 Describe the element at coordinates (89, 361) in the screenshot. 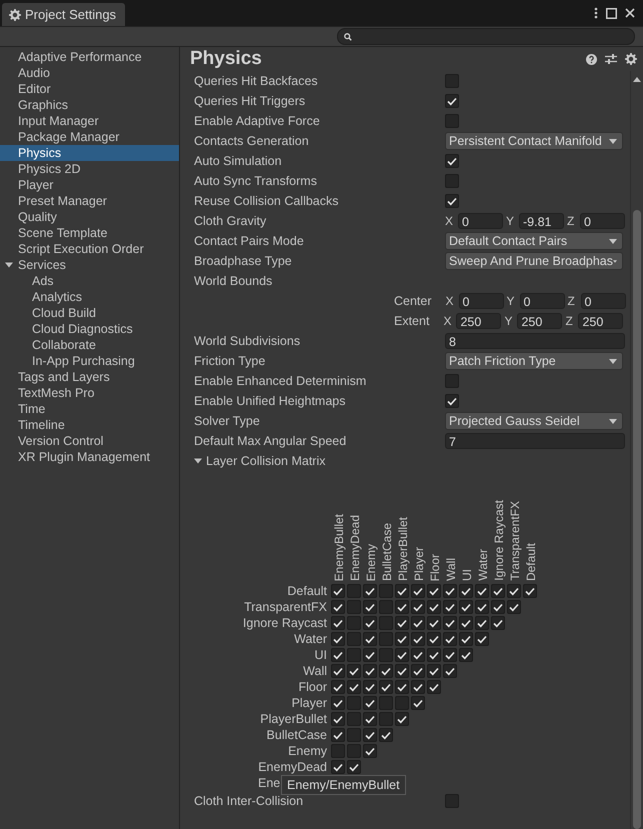

I see `sidebar-item: In-App Purchasing` at that location.